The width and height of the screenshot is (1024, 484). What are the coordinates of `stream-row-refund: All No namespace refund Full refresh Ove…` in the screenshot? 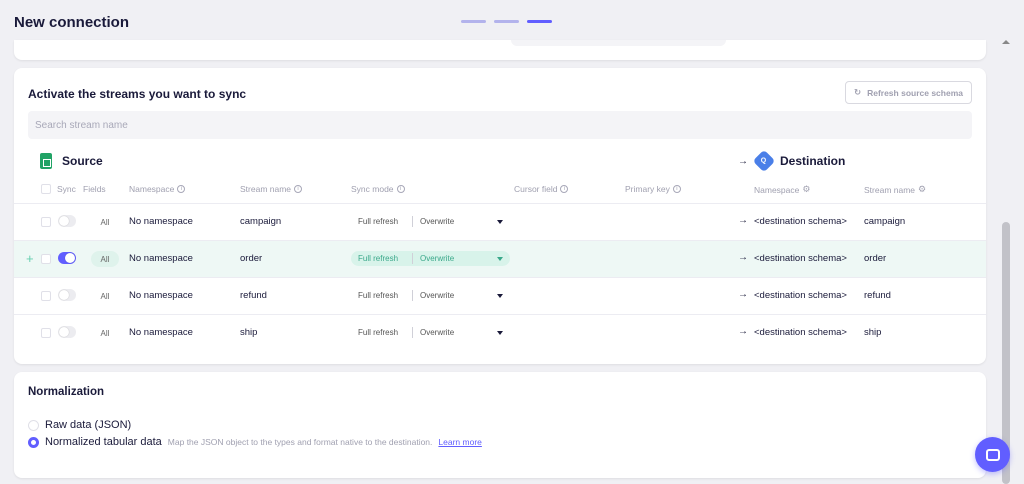 It's located at (500, 295).